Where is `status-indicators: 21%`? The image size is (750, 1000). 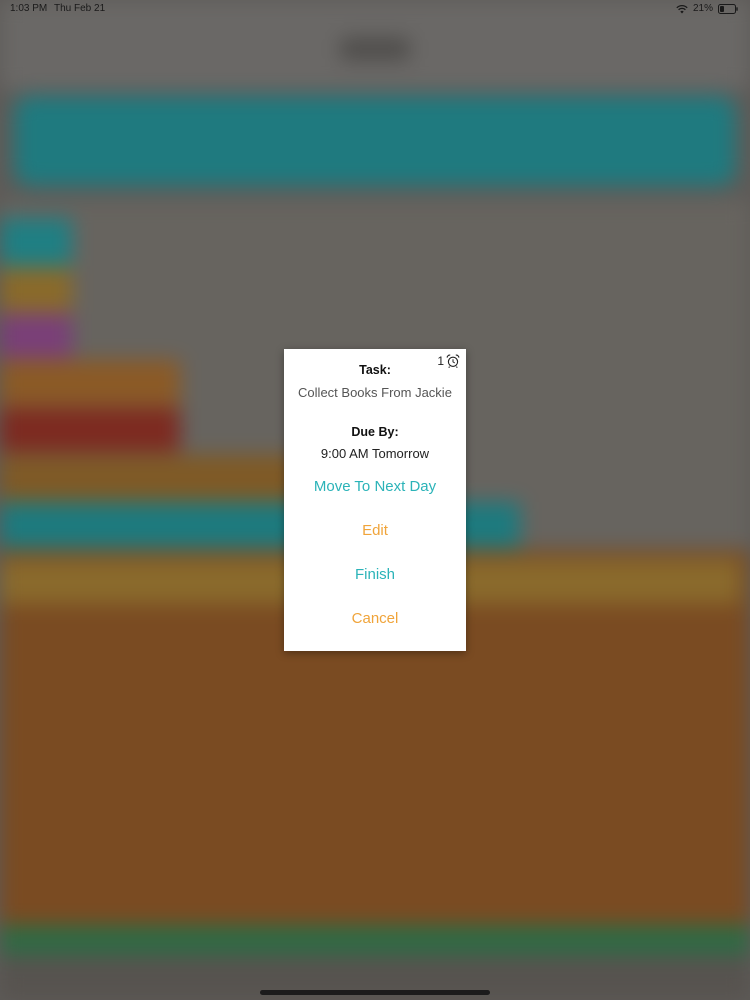
status-indicators: 21% is located at coordinates (707, 8).